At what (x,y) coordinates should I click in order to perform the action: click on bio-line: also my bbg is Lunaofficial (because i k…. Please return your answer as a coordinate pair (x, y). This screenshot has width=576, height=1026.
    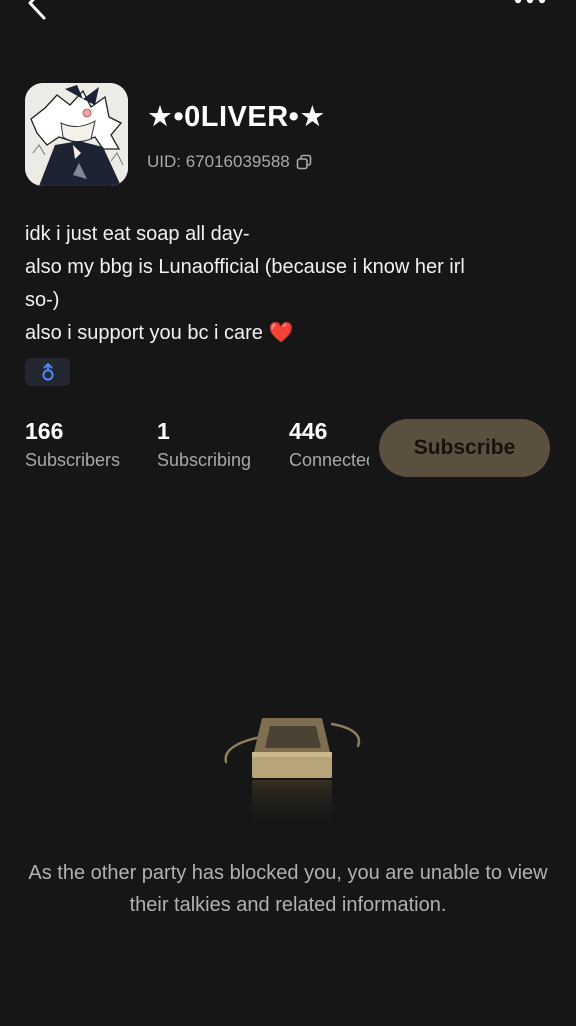
    Looking at the image, I should click on (245, 267).